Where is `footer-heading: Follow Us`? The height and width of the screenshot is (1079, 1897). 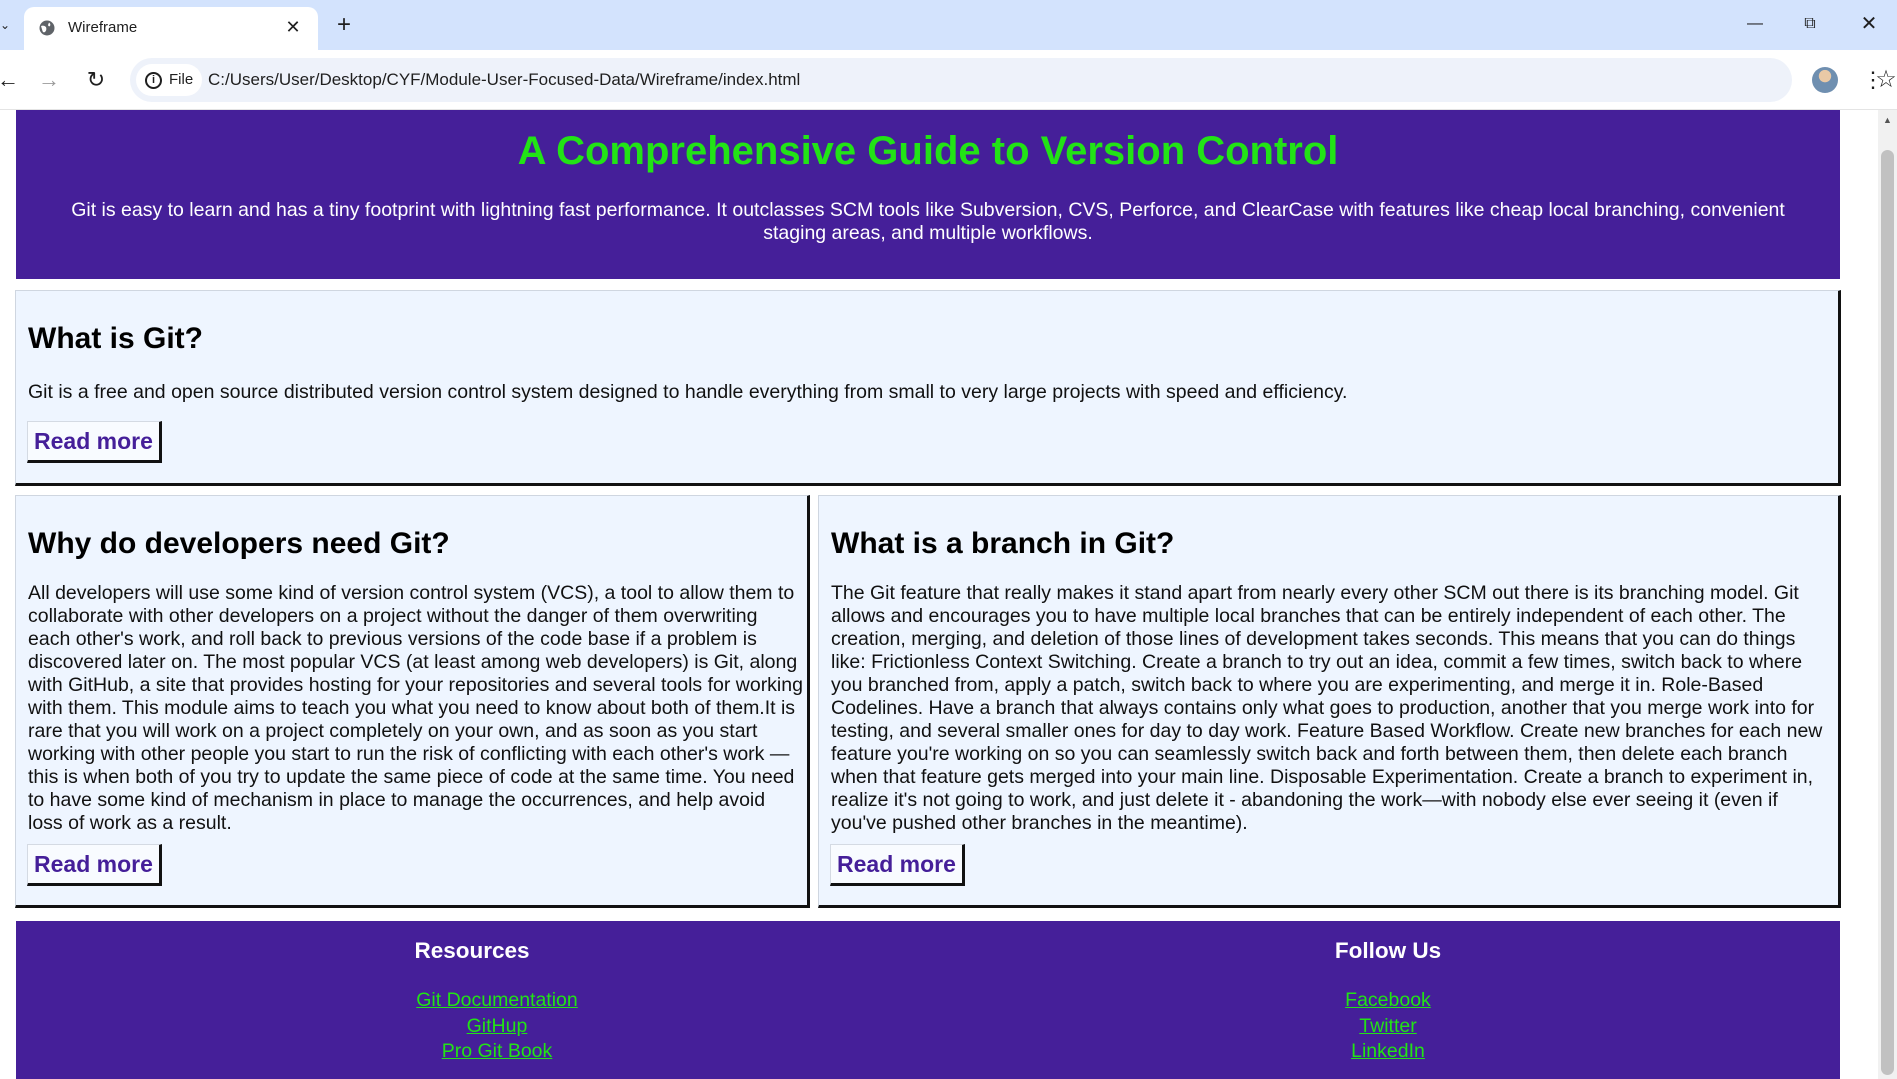 footer-heading: Follow Us is located at coordinates (1388, 950).